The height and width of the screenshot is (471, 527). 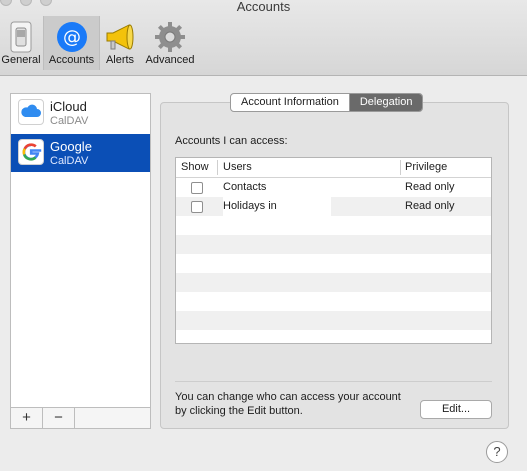 I want to click on toolbar-general: General, so click(x=21, y=43).